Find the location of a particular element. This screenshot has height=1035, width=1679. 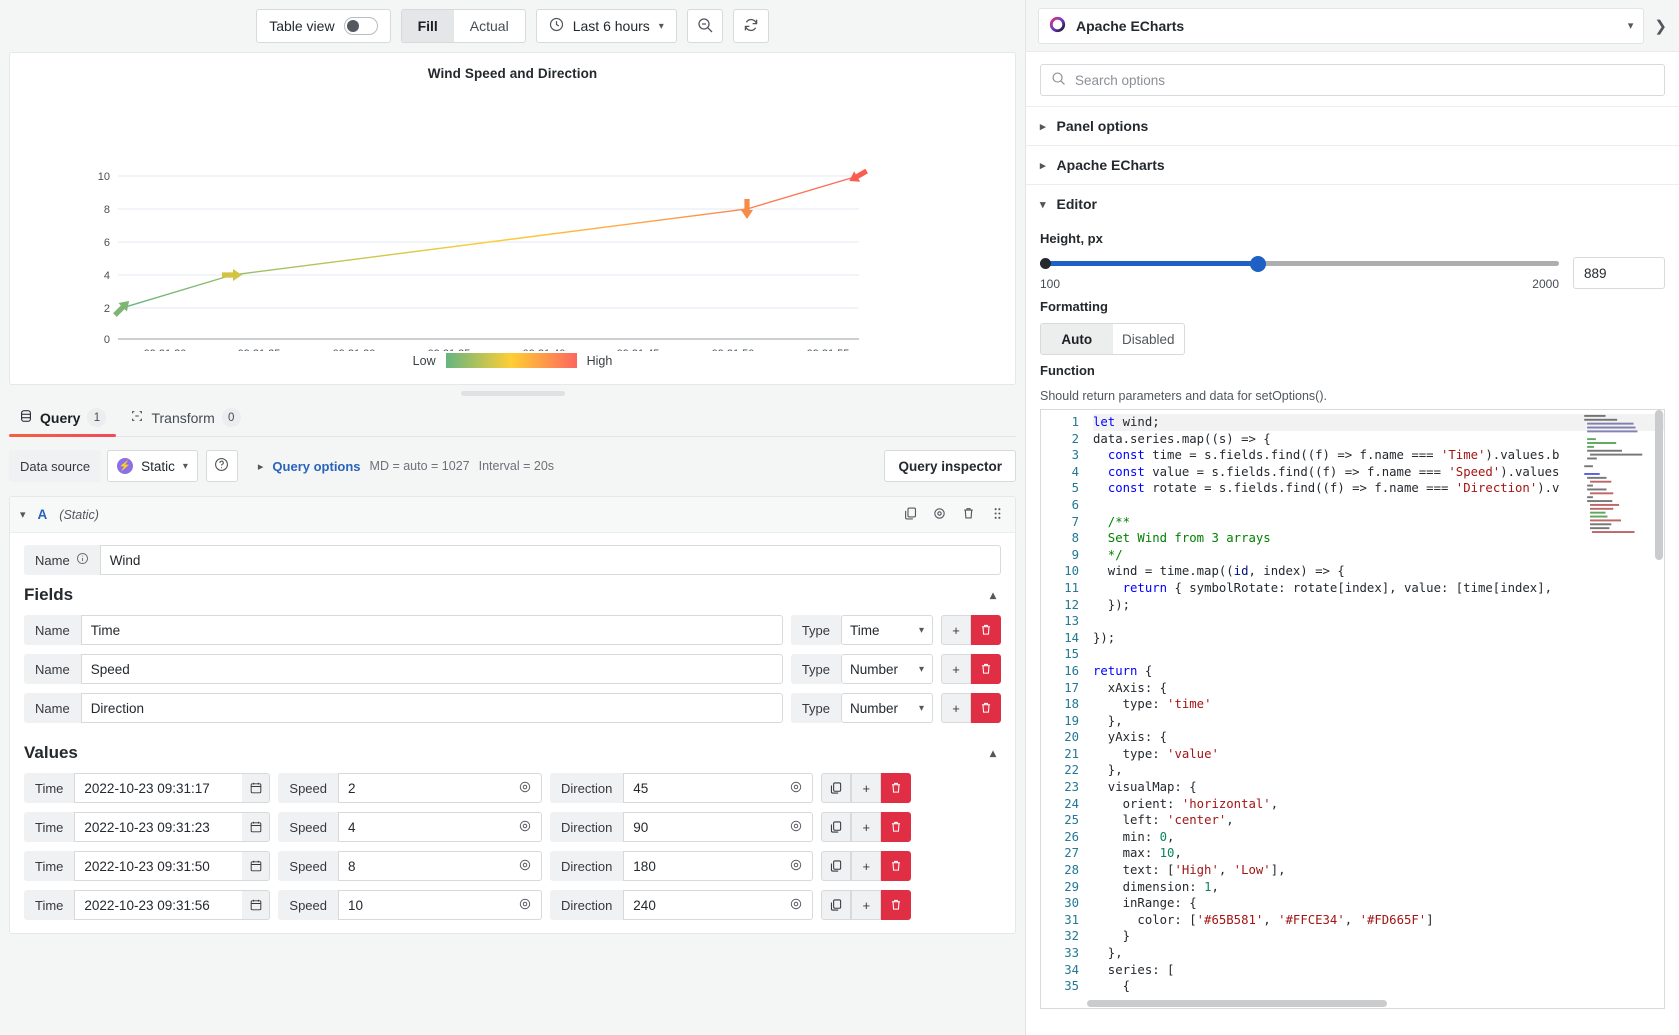

table-view-toggle: Table view is located at coordinates (323, 26).